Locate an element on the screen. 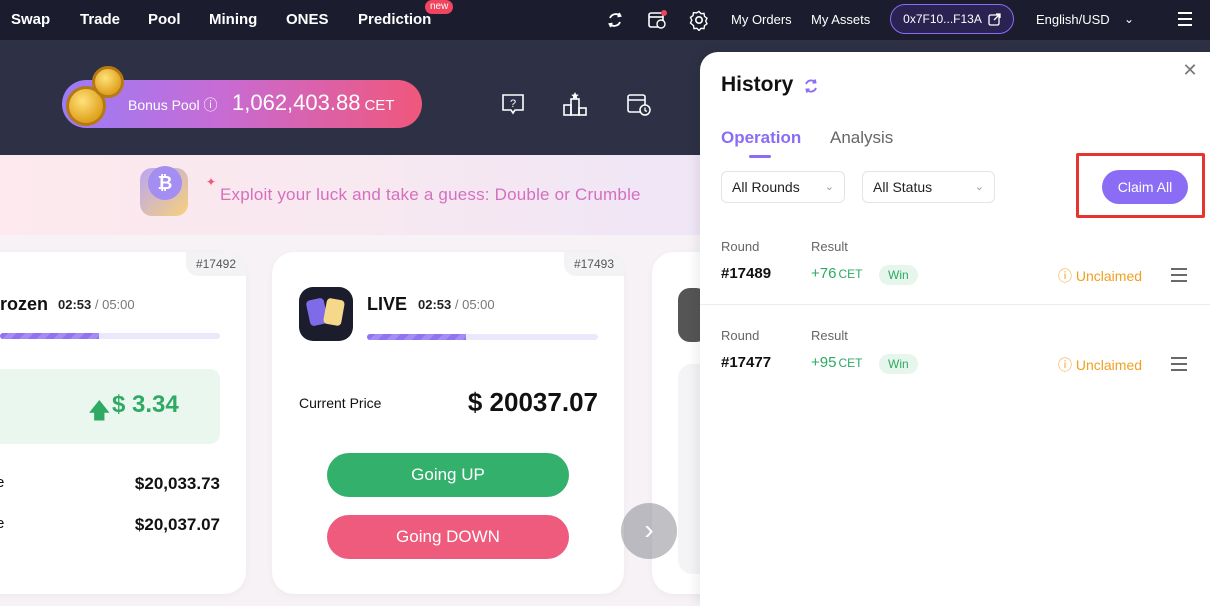 The width and height of the screenshot is (1210, 606). coin-icon-small is located at coordinates (108, 82).